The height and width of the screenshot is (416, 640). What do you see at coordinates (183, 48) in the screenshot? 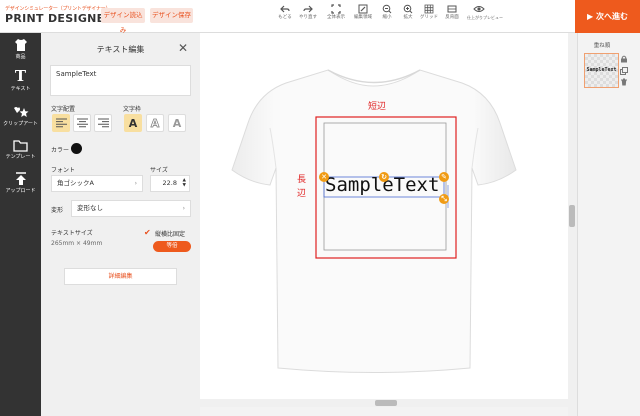
I see `close-icon: ✕` at bounding box center [183, 48].